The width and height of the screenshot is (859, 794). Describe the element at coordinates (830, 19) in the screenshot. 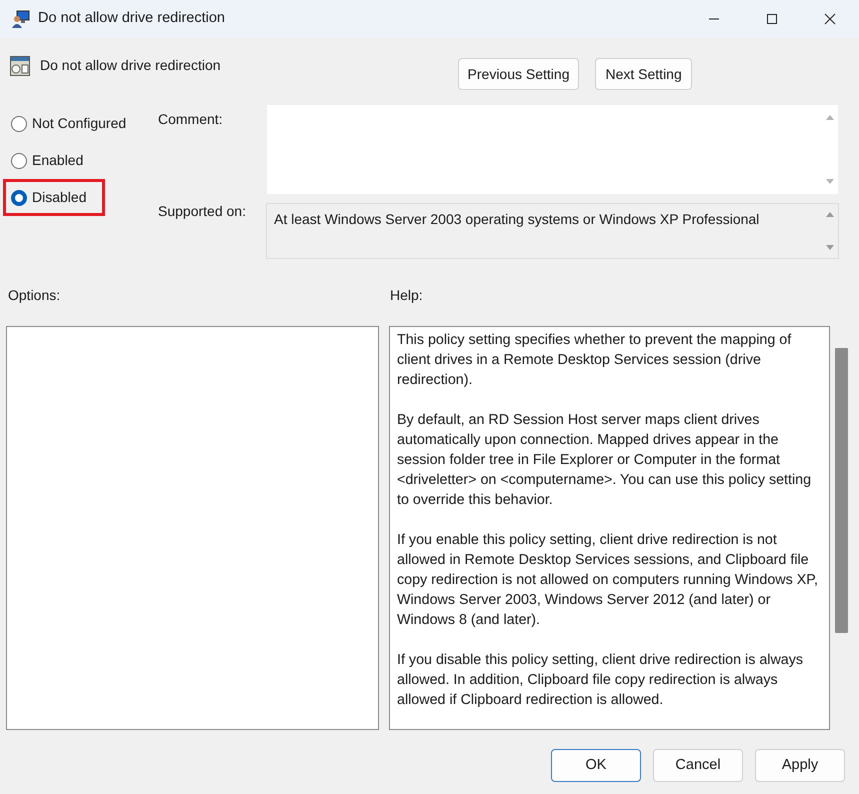

I see `close-icon` at that location.